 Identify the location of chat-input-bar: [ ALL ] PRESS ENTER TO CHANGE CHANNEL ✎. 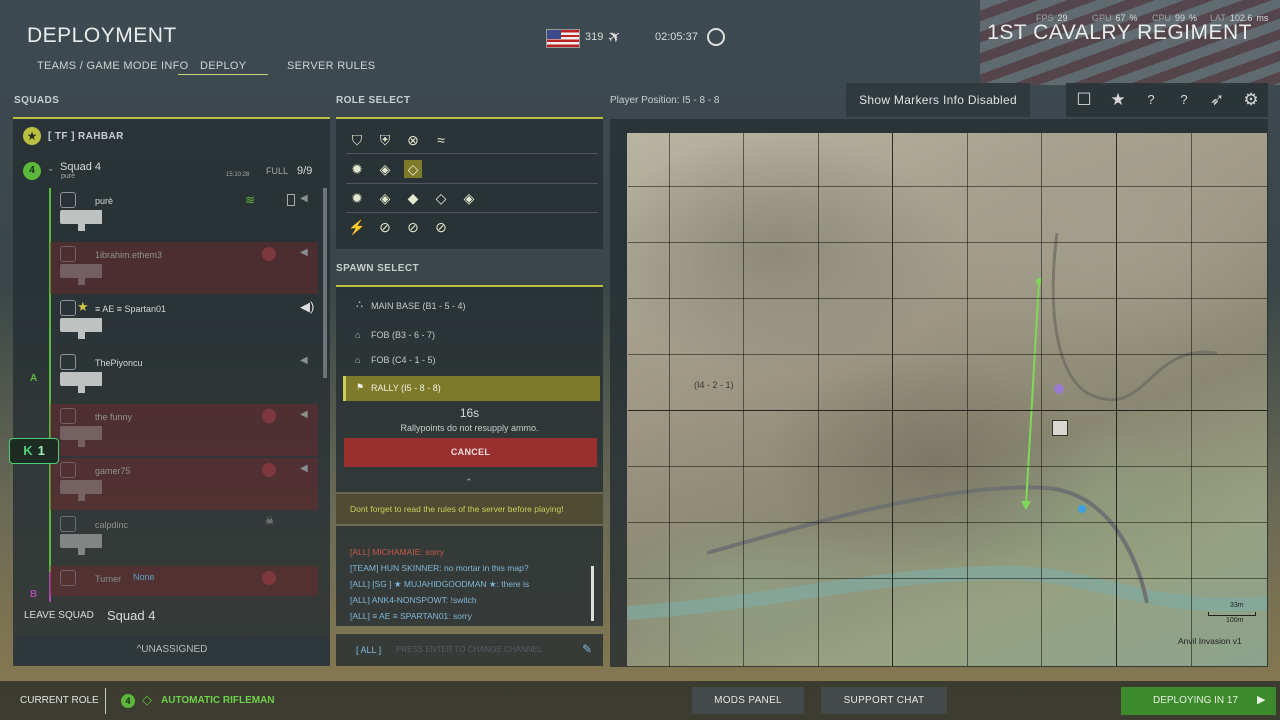
(469, 650).